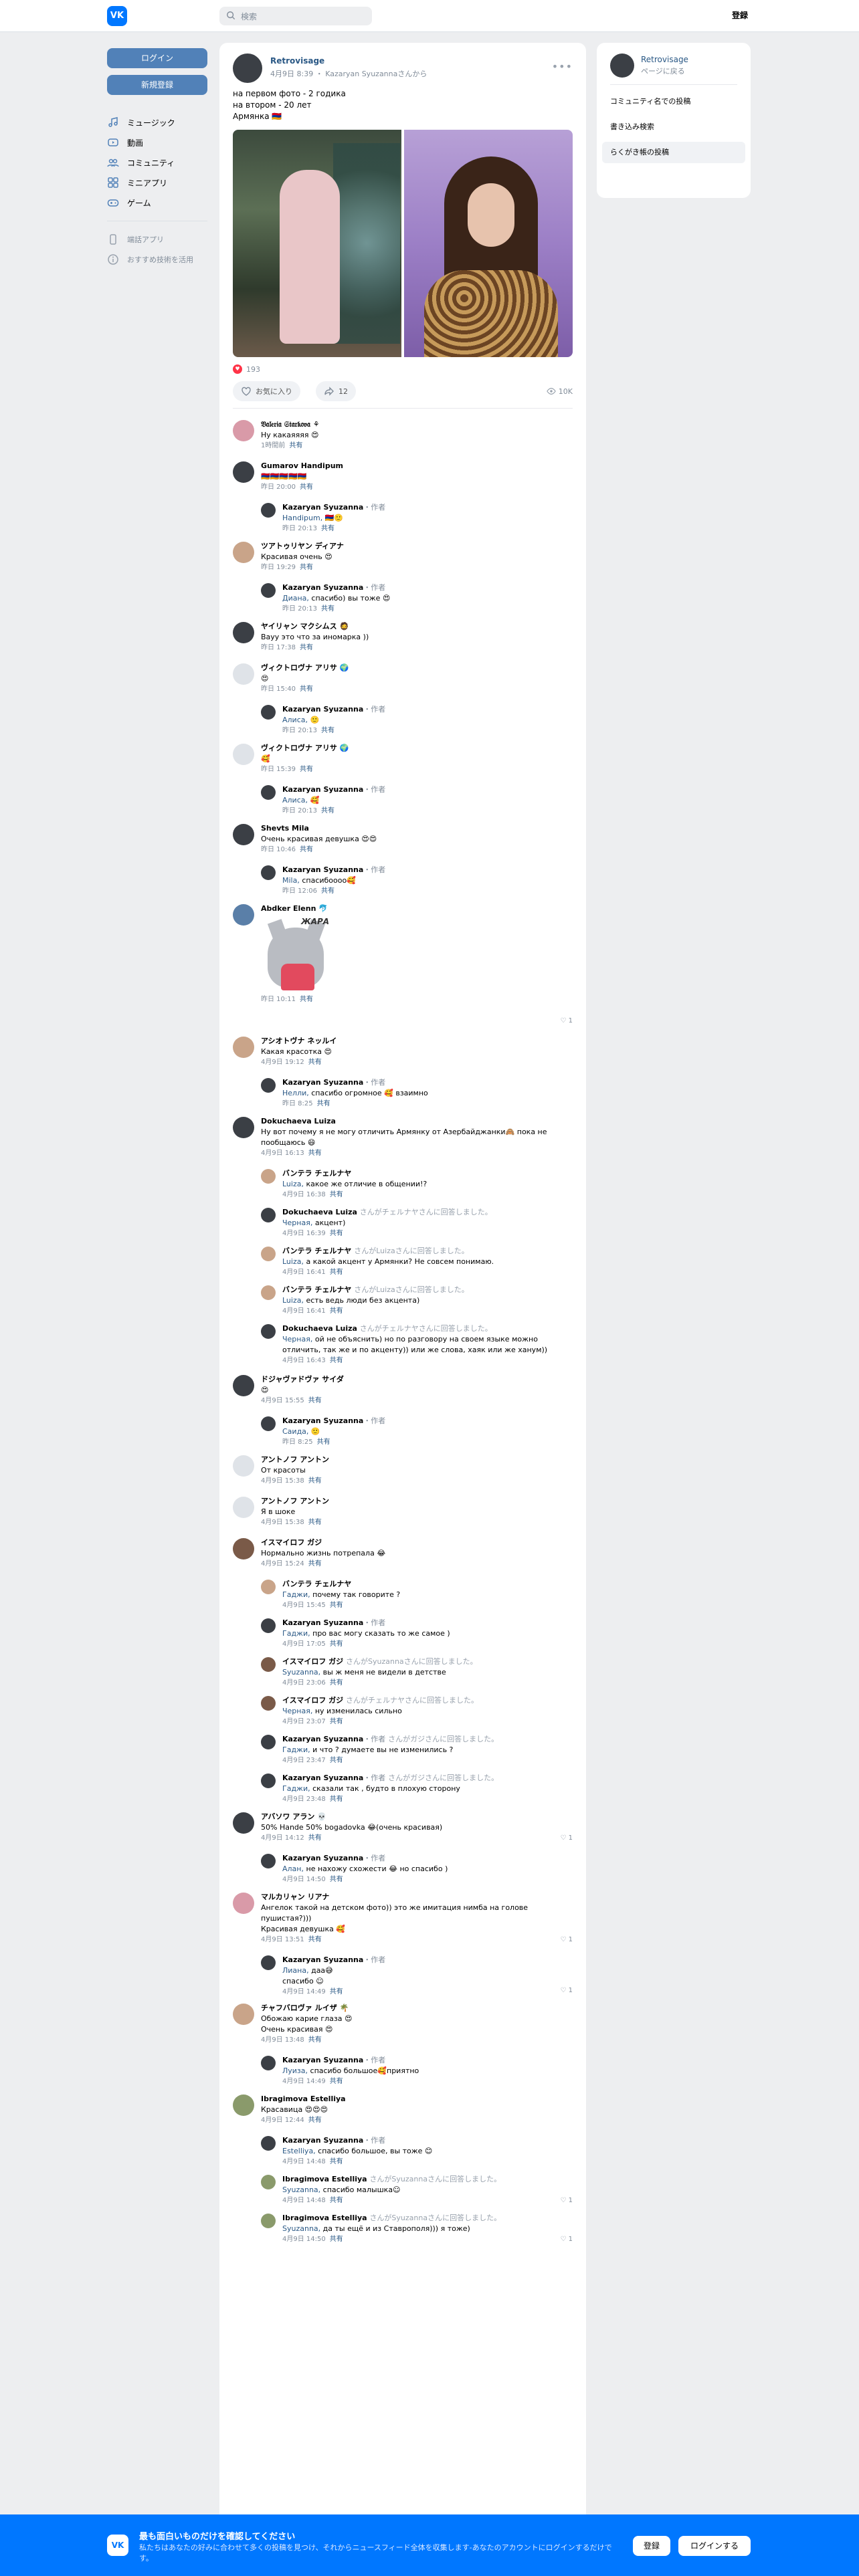 The height and width of the screenshot is (2576, 859). Describe the element at coordinates (417, 1897) in the screenshot. I see `commenter-name: マルカリャン リアナ` at that location.